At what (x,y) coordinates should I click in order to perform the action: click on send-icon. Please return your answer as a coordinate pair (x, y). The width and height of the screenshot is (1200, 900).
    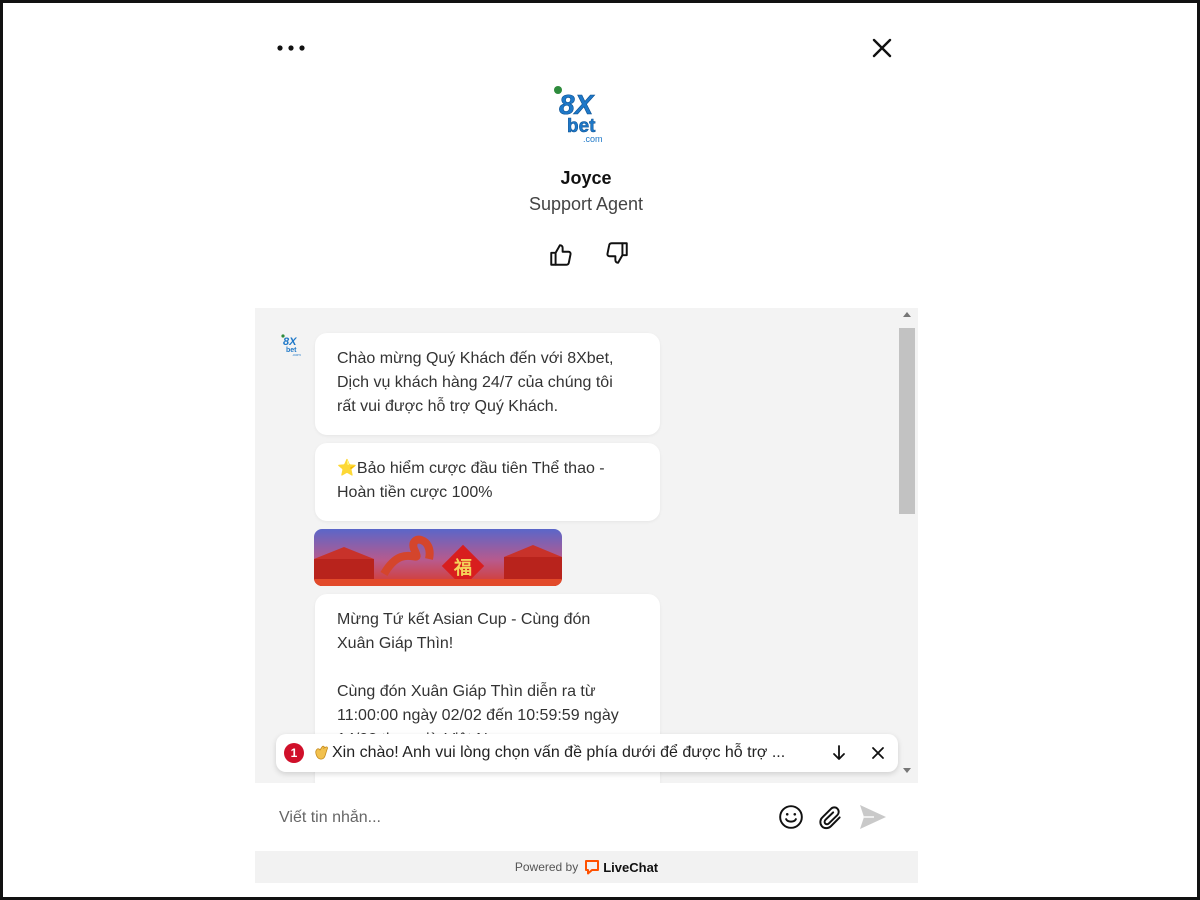
    Looking at the image, I should click on (873, 817).